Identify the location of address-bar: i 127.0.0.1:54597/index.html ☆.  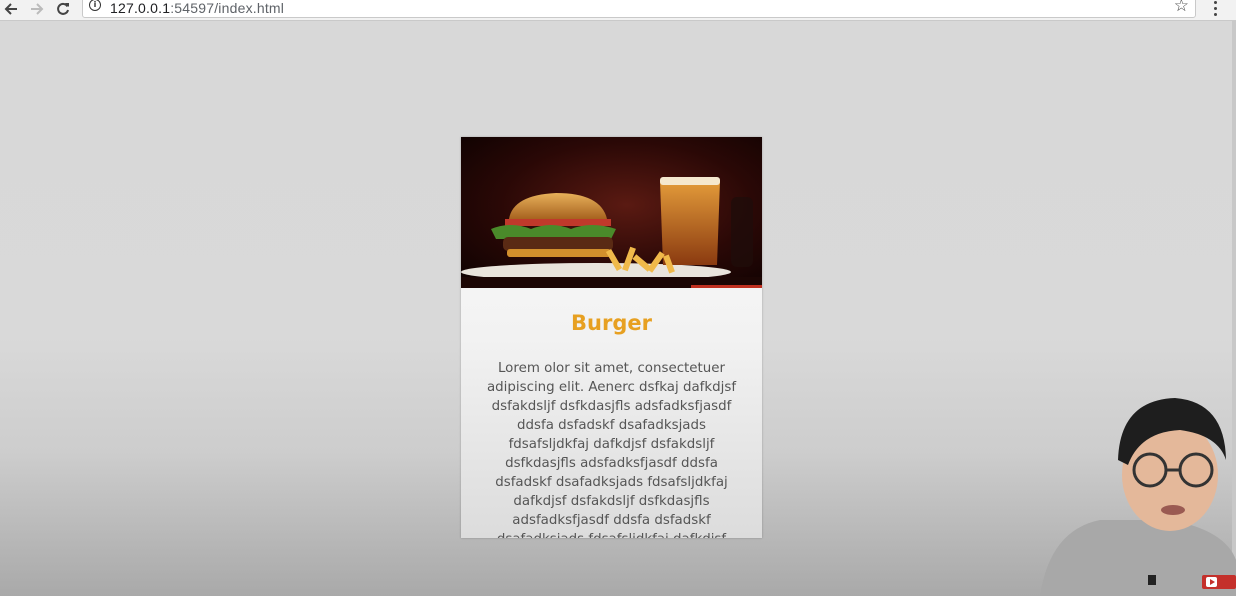
(639, 9).